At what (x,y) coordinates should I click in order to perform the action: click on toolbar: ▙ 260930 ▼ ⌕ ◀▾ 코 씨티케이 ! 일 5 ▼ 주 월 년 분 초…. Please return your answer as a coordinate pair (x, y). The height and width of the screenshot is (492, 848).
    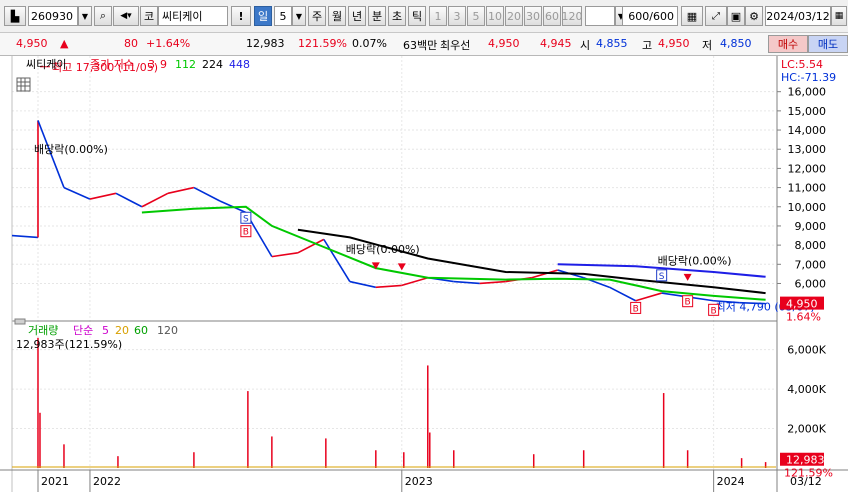
    Looking at the image, I should click on (424, 16).